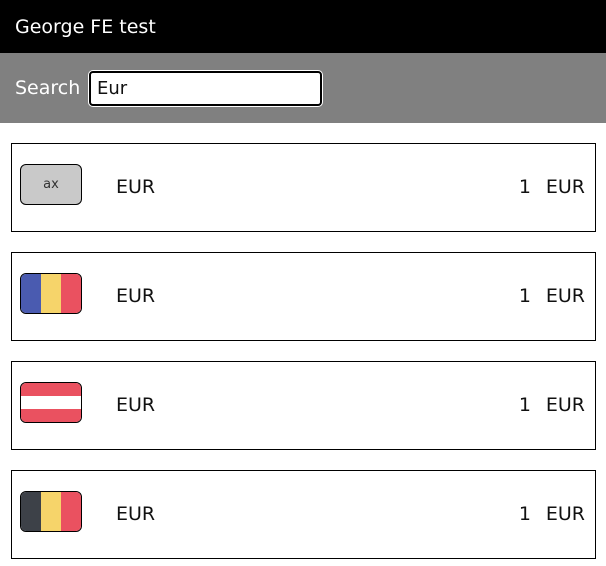  I want to click on flag-text: ax, so click(51, 184).